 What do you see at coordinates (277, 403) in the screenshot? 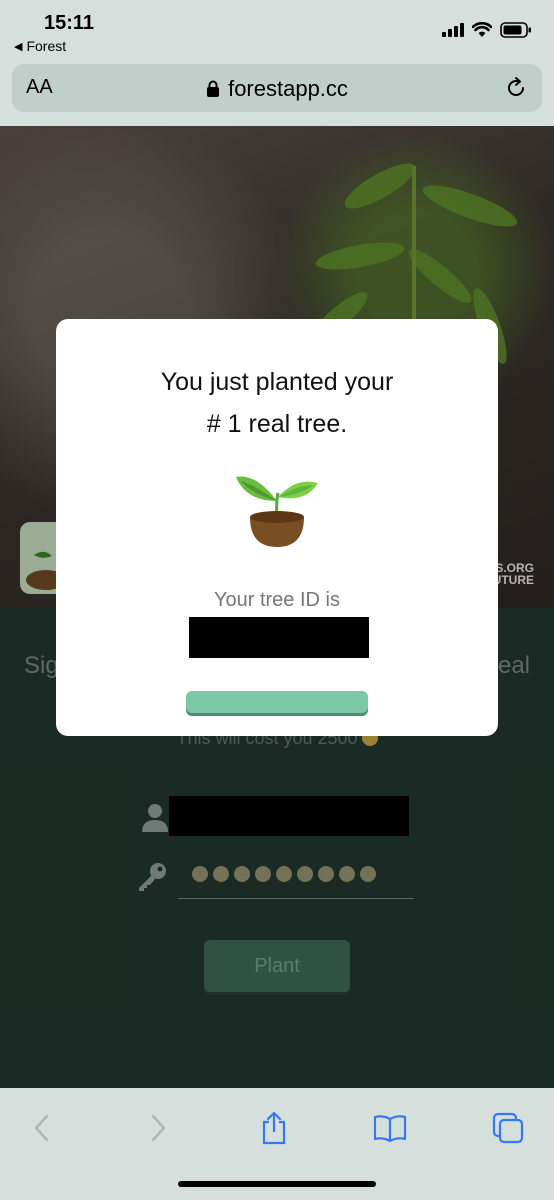
I see `modal-title: You just planted your # 1 real tree.` at bounding box center [277, 403].